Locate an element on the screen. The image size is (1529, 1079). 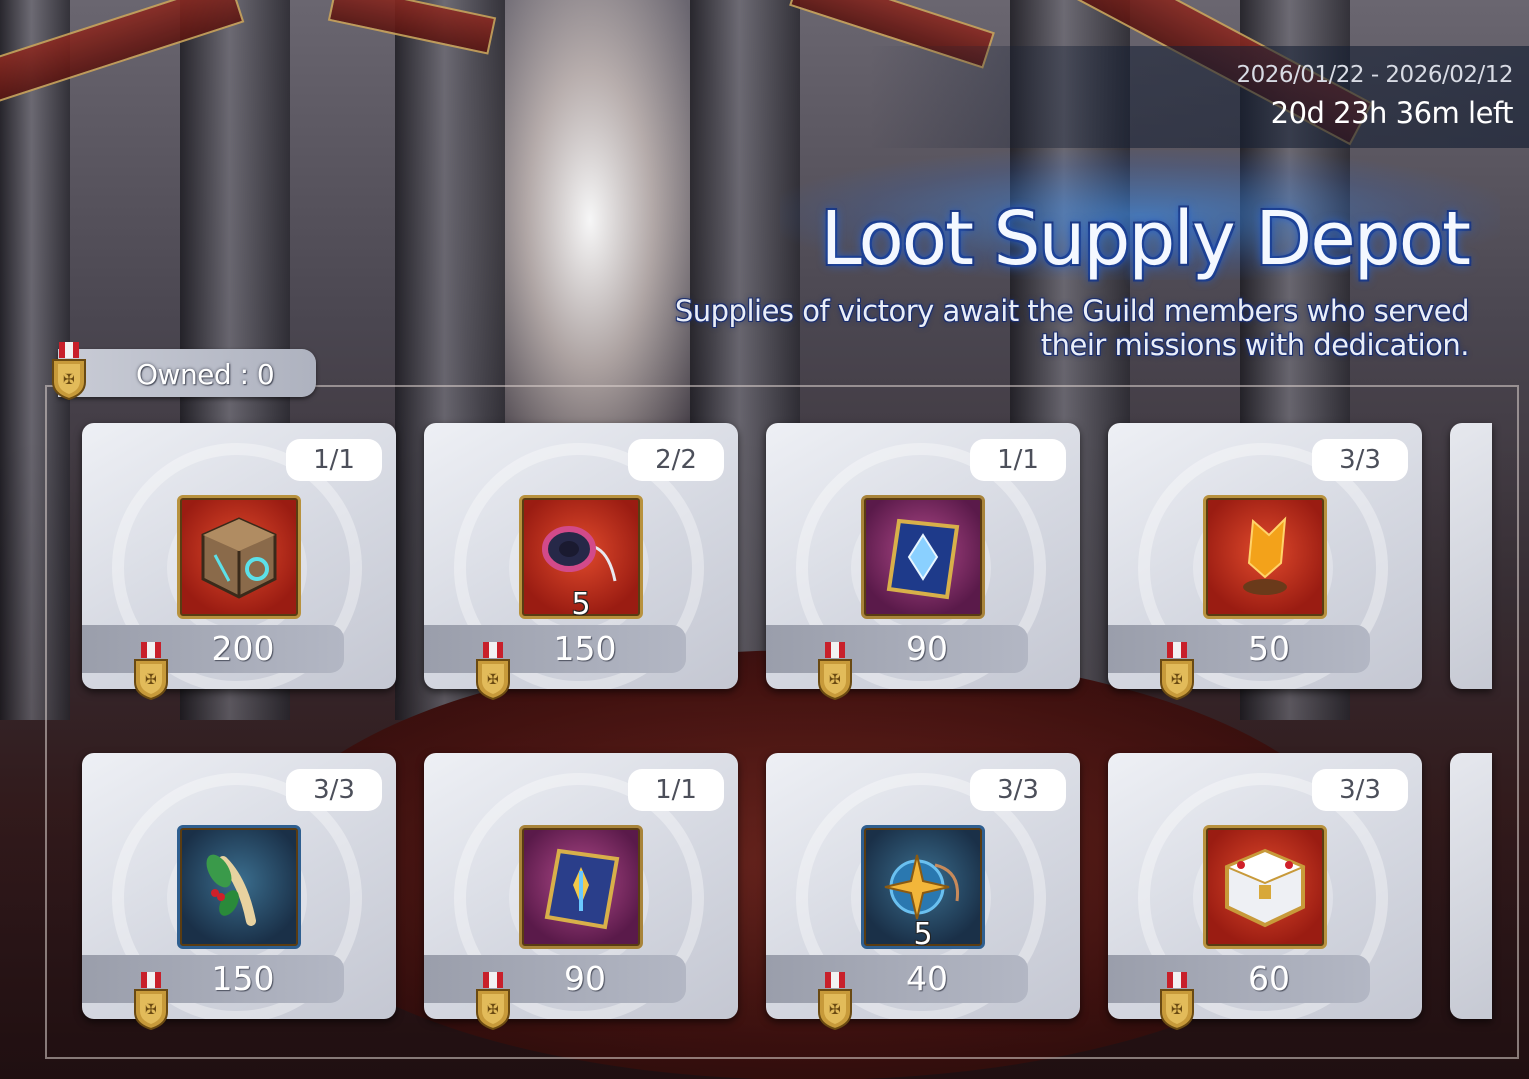
item-price: 40 is located at coordinates (927, 978).